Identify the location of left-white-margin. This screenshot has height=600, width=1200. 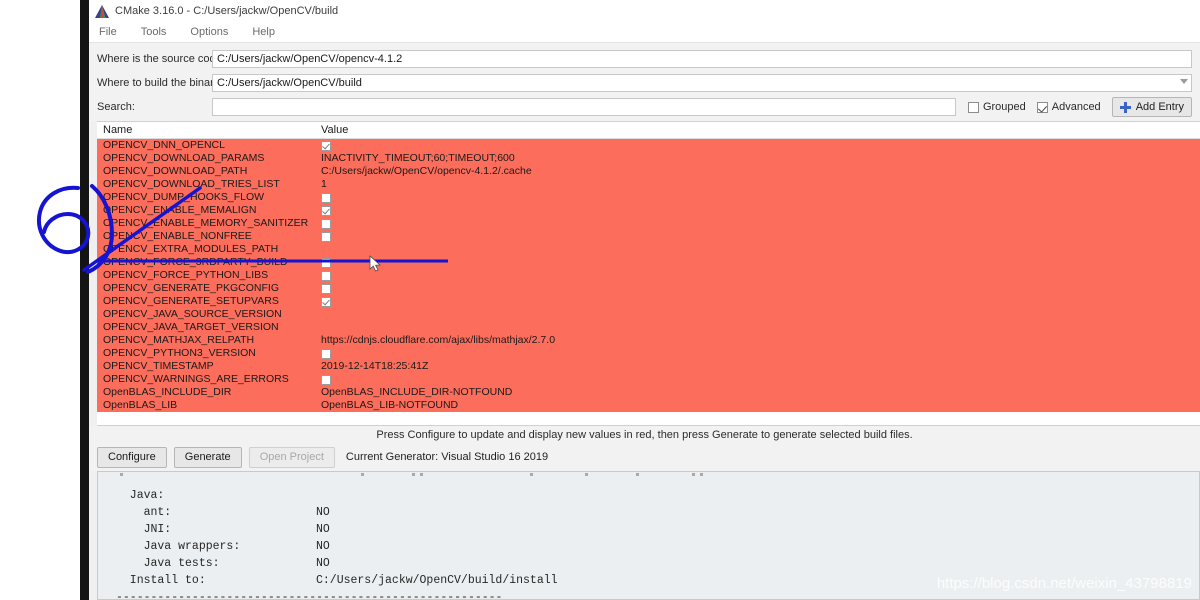
(40, 300).